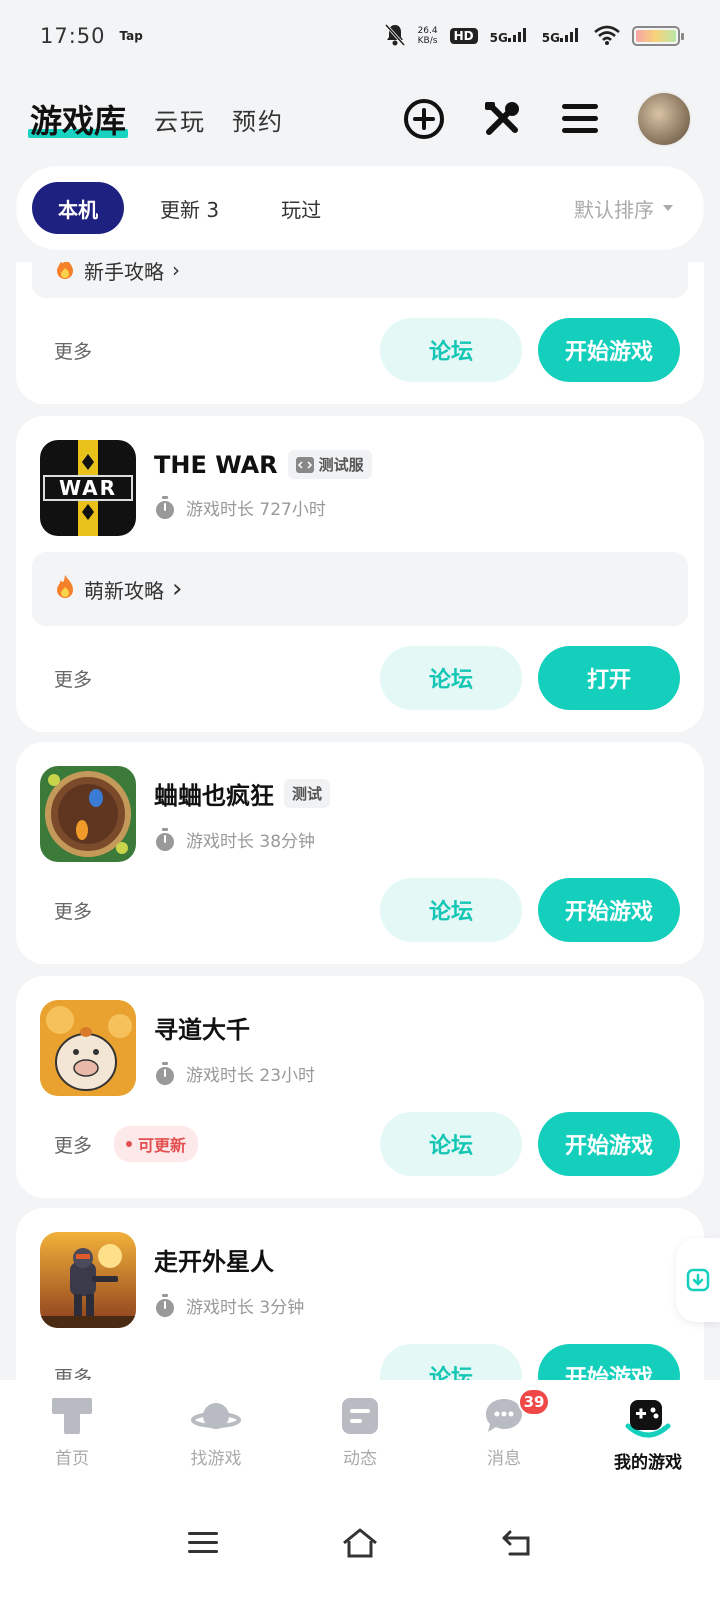  What do you see at coordinates (502, 119) in the screenshot?
I see `tools-icon` at bounding box center [502, 119].